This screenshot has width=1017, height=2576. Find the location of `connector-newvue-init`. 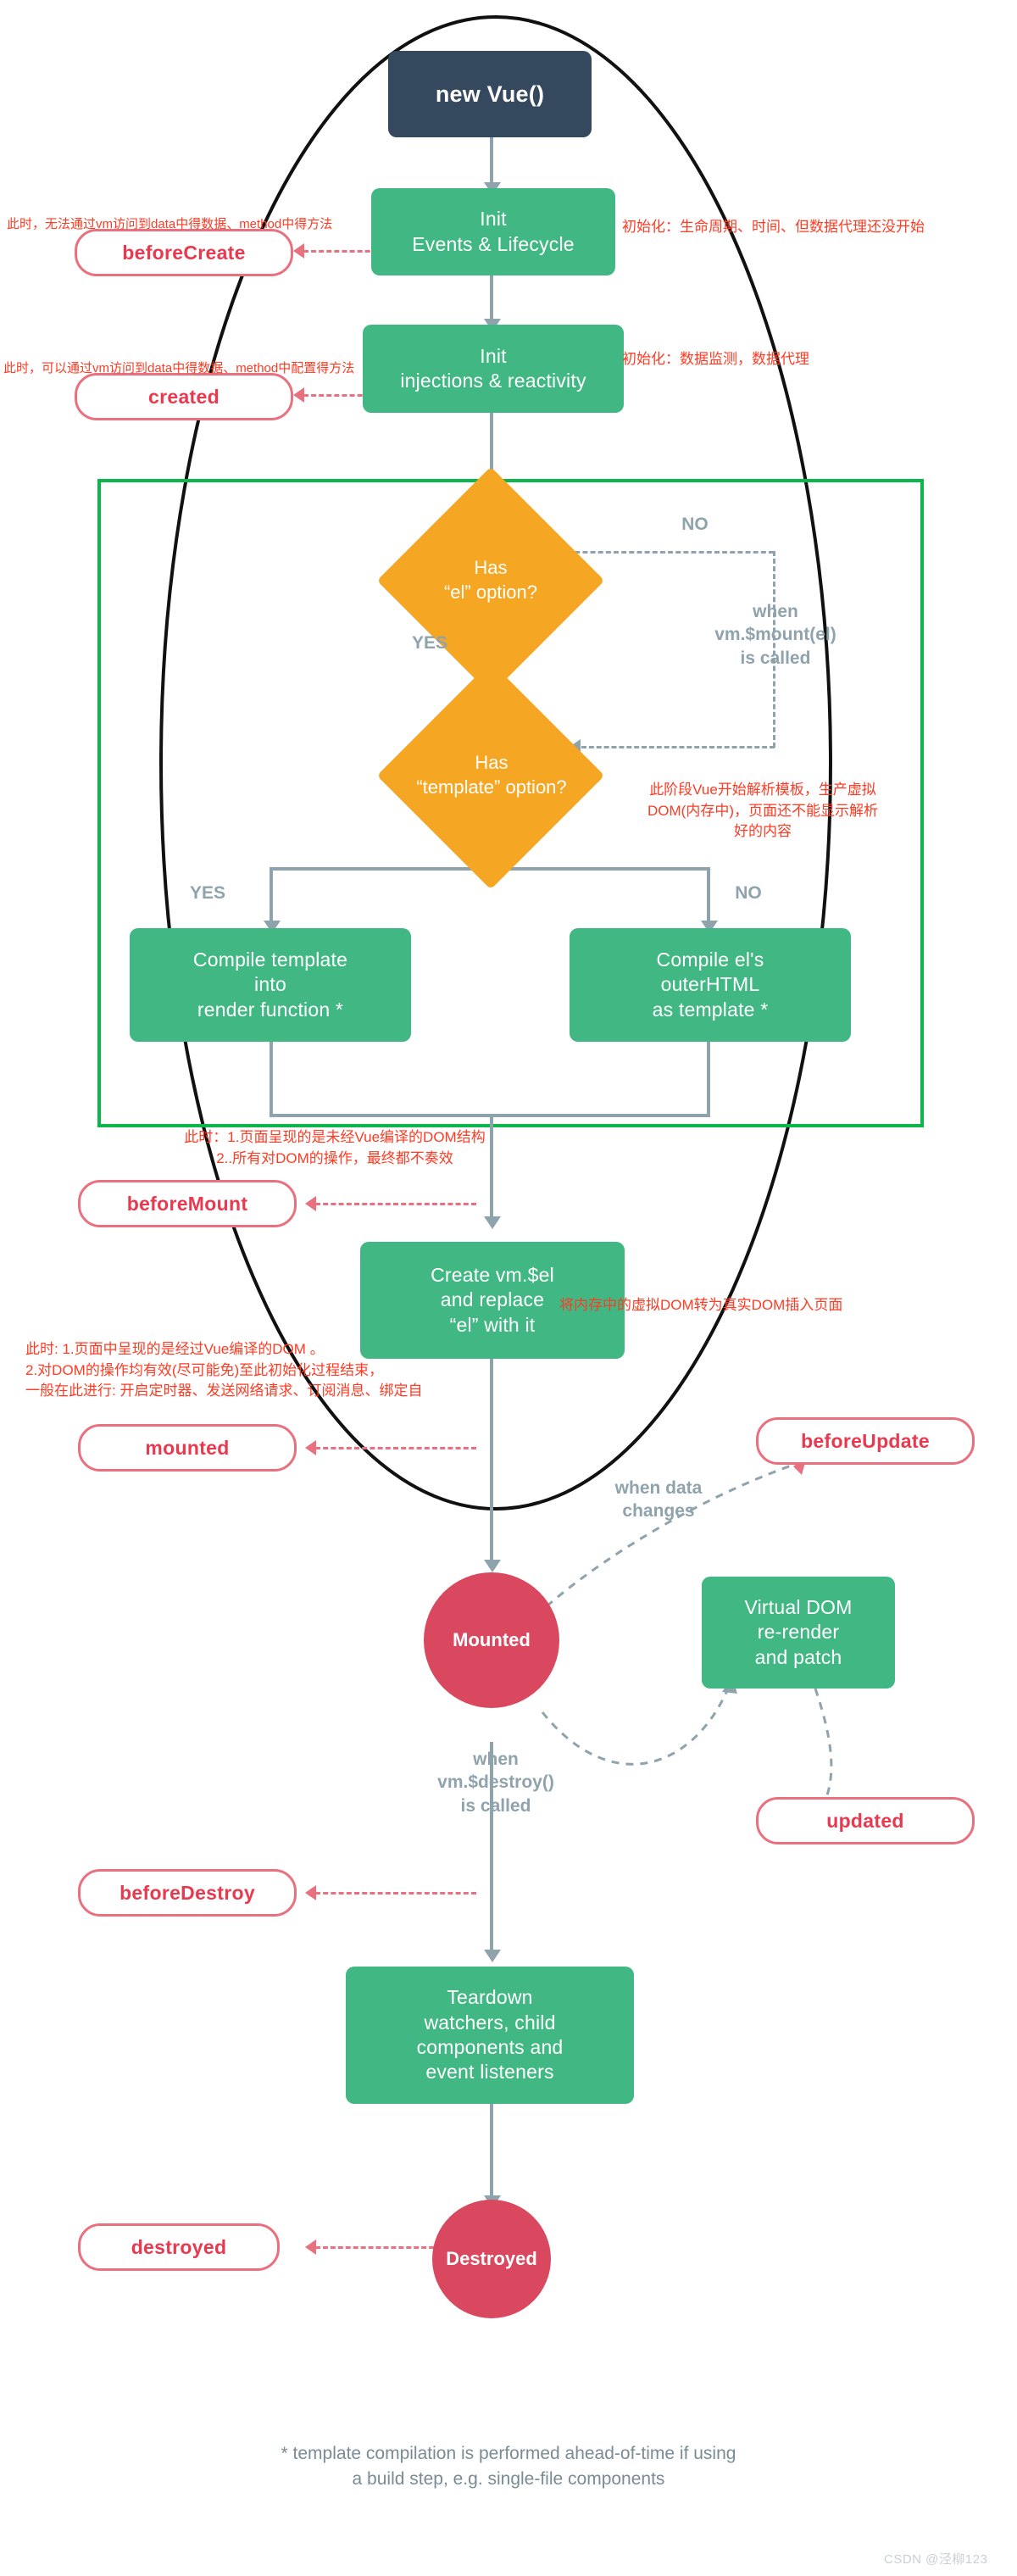

connector-newvue-init is located at coordinates (492, 162).